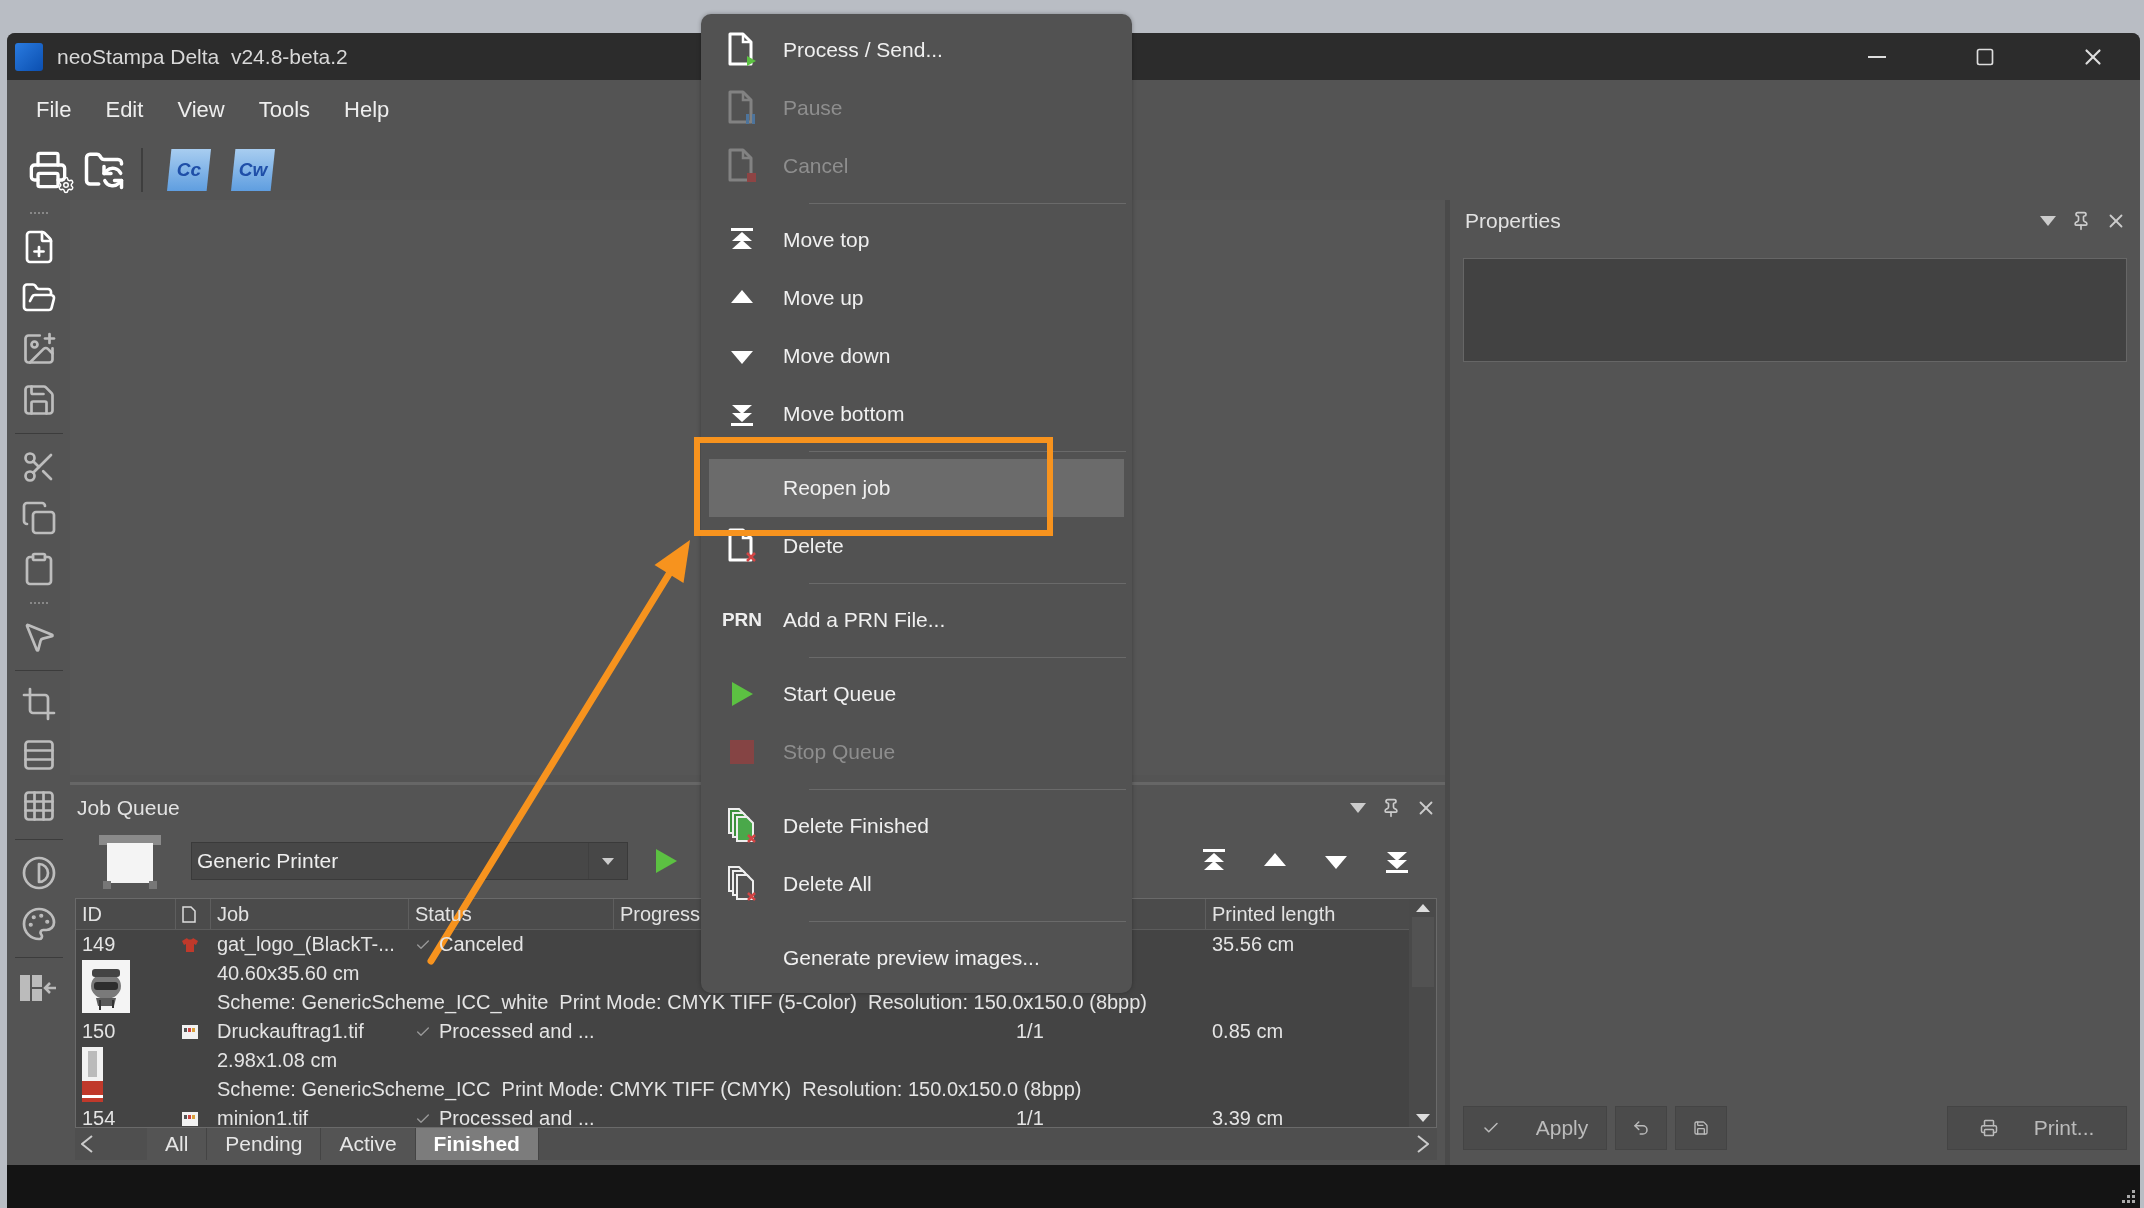  What do you see at coordinates (368, 1144) in the screenshot?
I see `tab: Active` at bounding box center [368, 1144].